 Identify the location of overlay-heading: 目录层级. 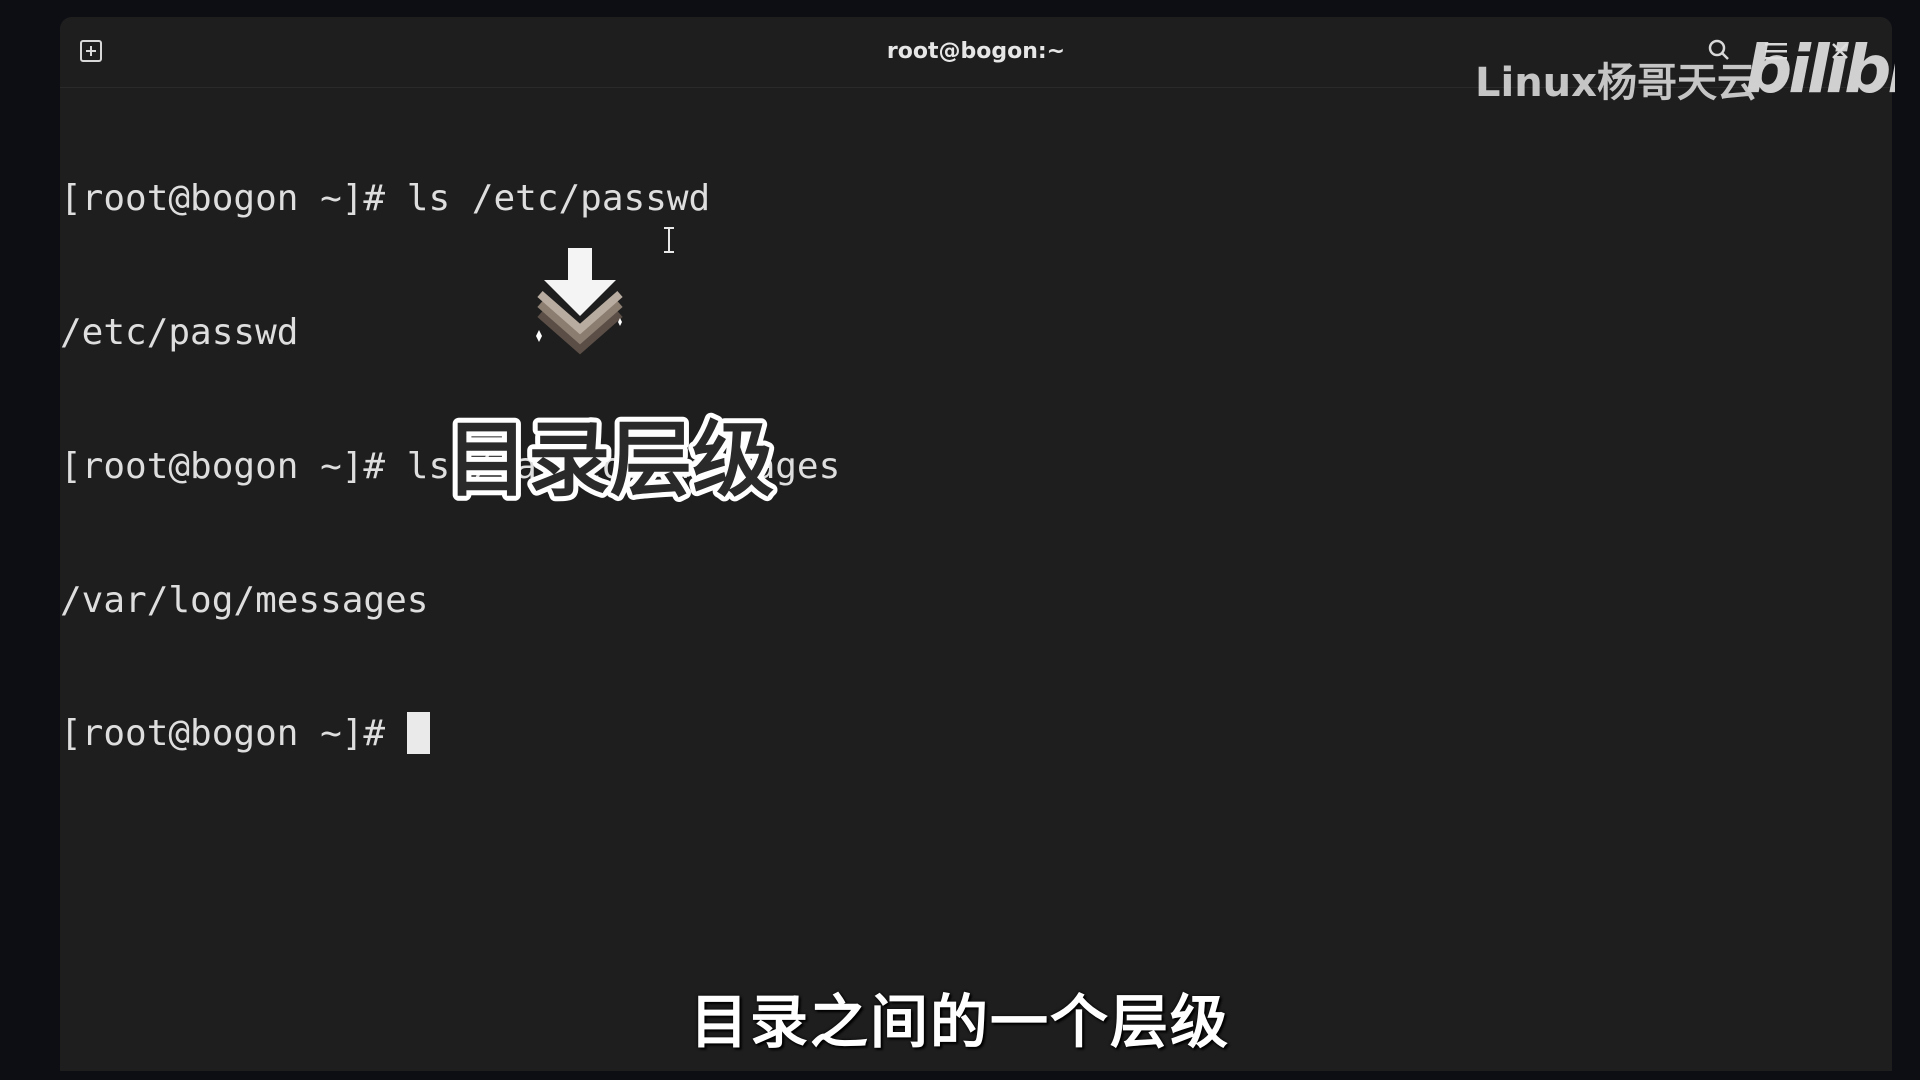
(610, 460).